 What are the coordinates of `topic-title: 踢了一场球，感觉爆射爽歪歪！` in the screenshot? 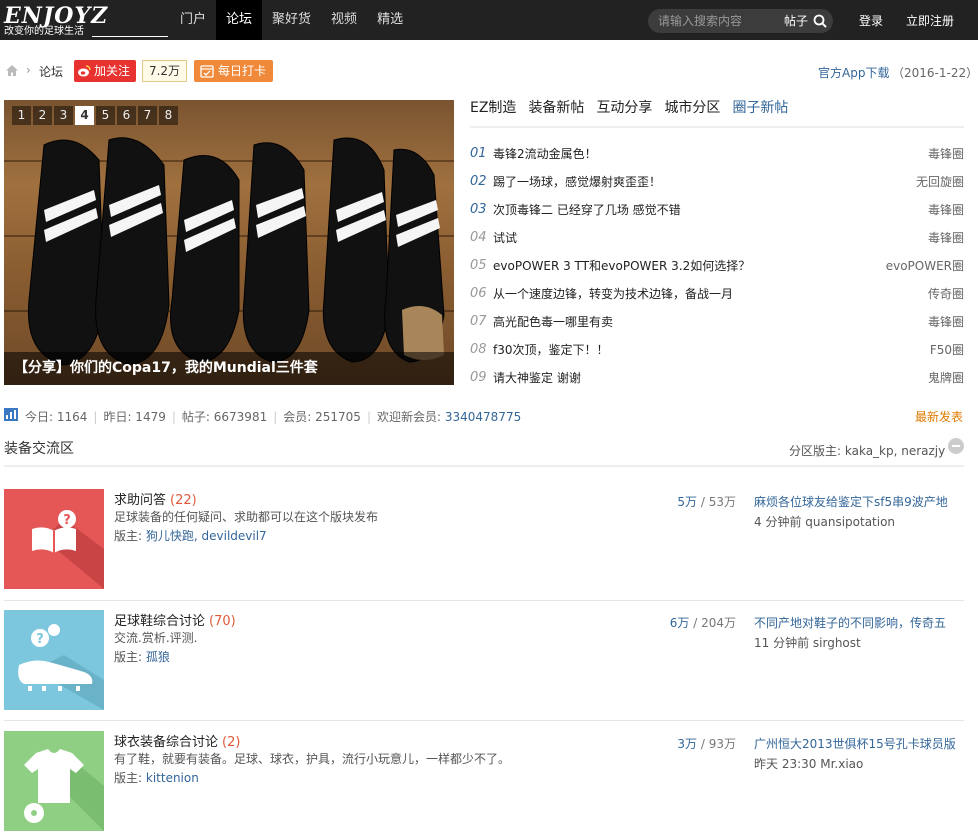 It's located at (577, 182).